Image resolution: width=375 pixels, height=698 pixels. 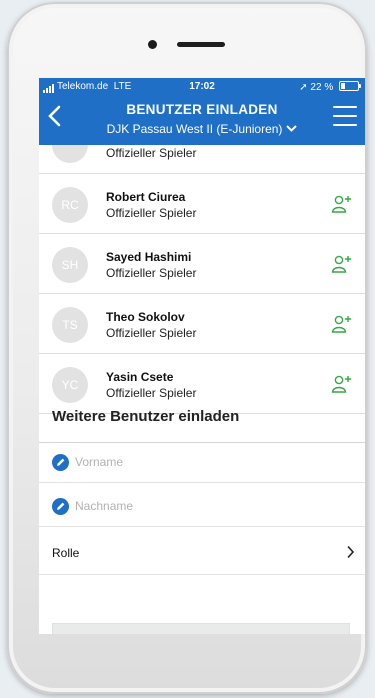 I want to click on last-name-field, so click(x=202, y=507).